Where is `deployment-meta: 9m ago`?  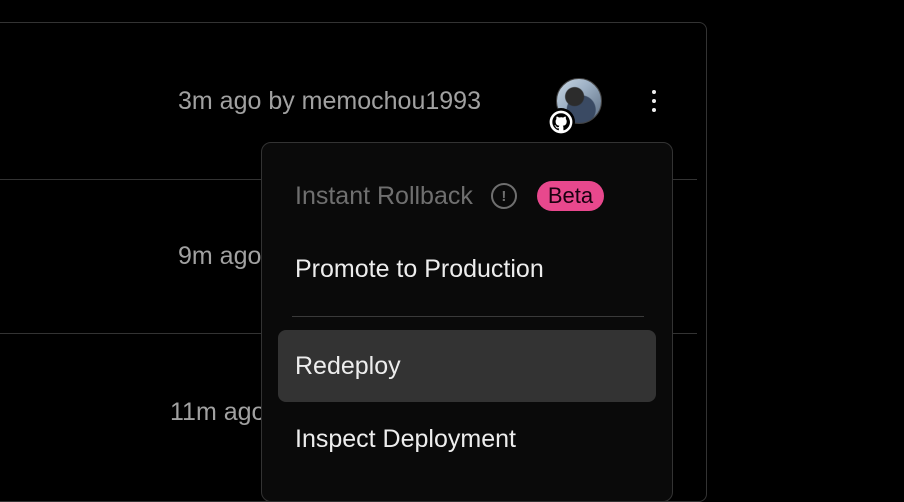 deployment-meta: 9m ago is located at coordinates (220, 256).